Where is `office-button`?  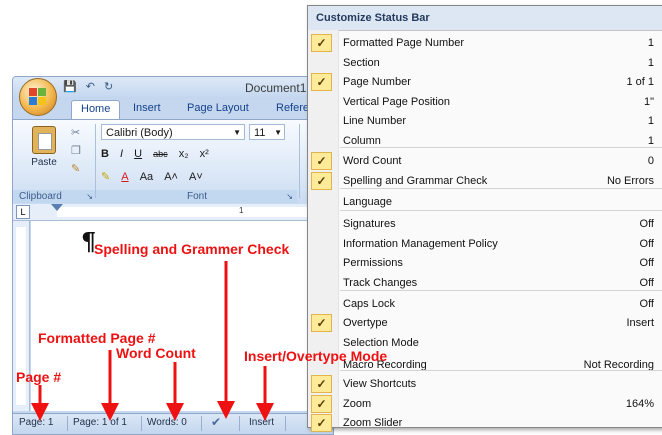
office-button is located at coordinates (38, 97).